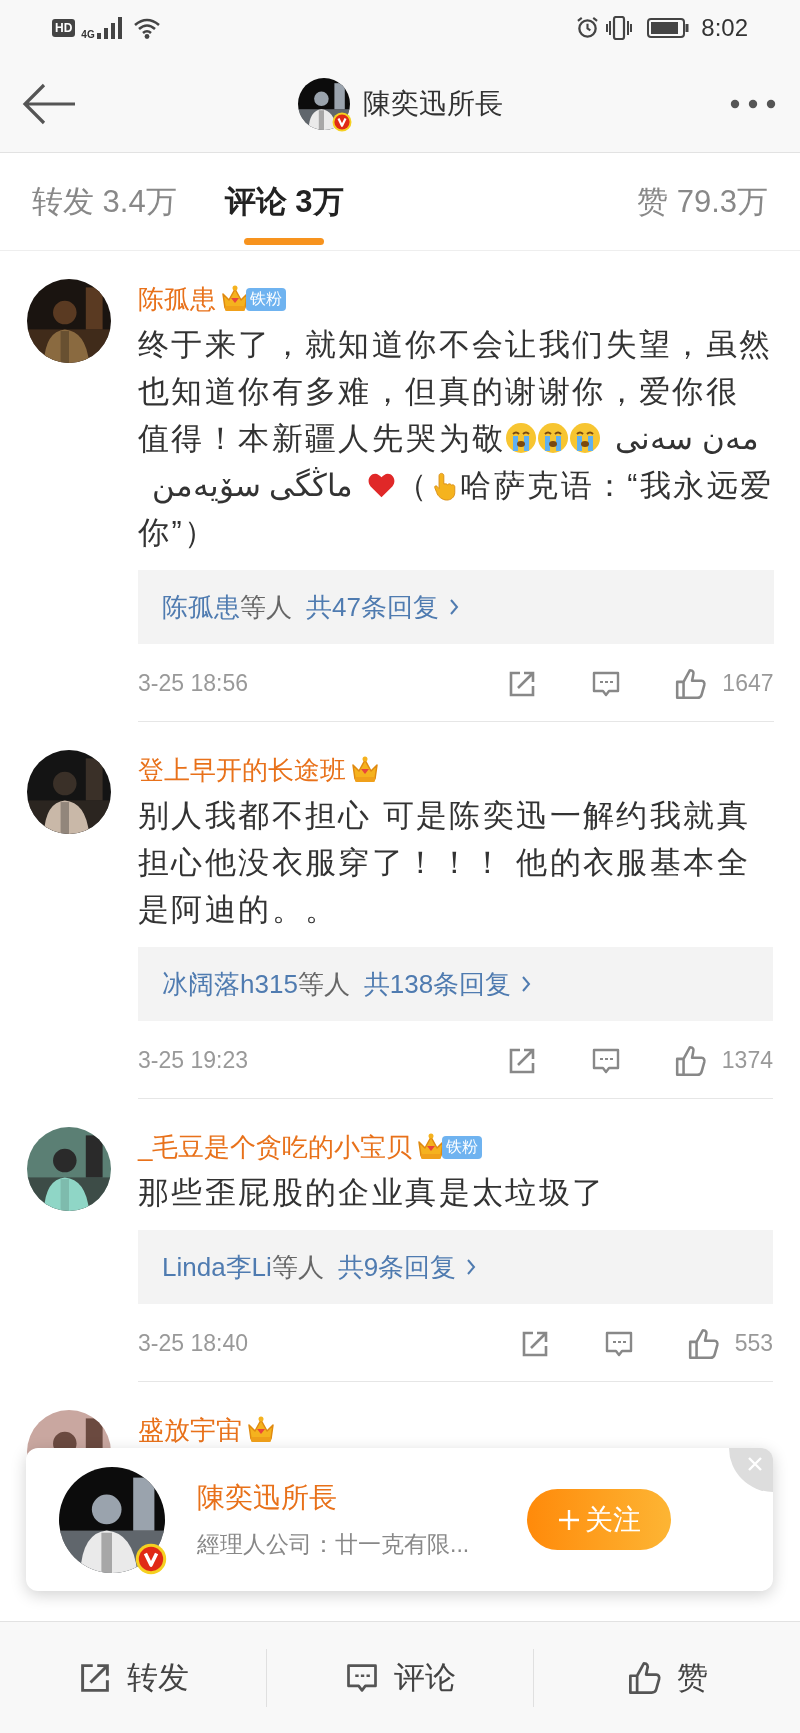 Image resolution: width=800 pixels, height=1733 pixels. What do you see at coordinates (617, 485) in the screenshot?
I see `comment-text: 哈萨克语：“我永远爱` at bounding box center [617, 485].